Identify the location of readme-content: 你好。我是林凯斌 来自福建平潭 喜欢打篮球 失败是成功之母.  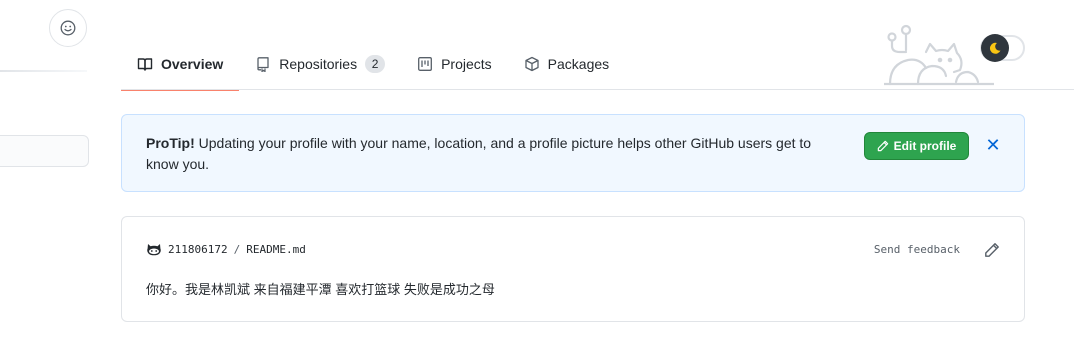
(320, 289).